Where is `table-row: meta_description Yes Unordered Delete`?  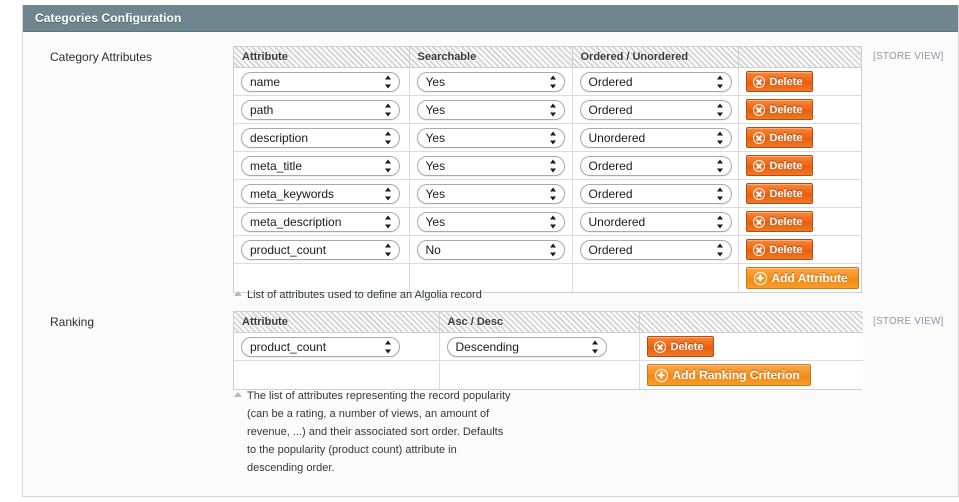 table-row: meta_description Yes Unordered Delete is located at coordinates (547, 221).